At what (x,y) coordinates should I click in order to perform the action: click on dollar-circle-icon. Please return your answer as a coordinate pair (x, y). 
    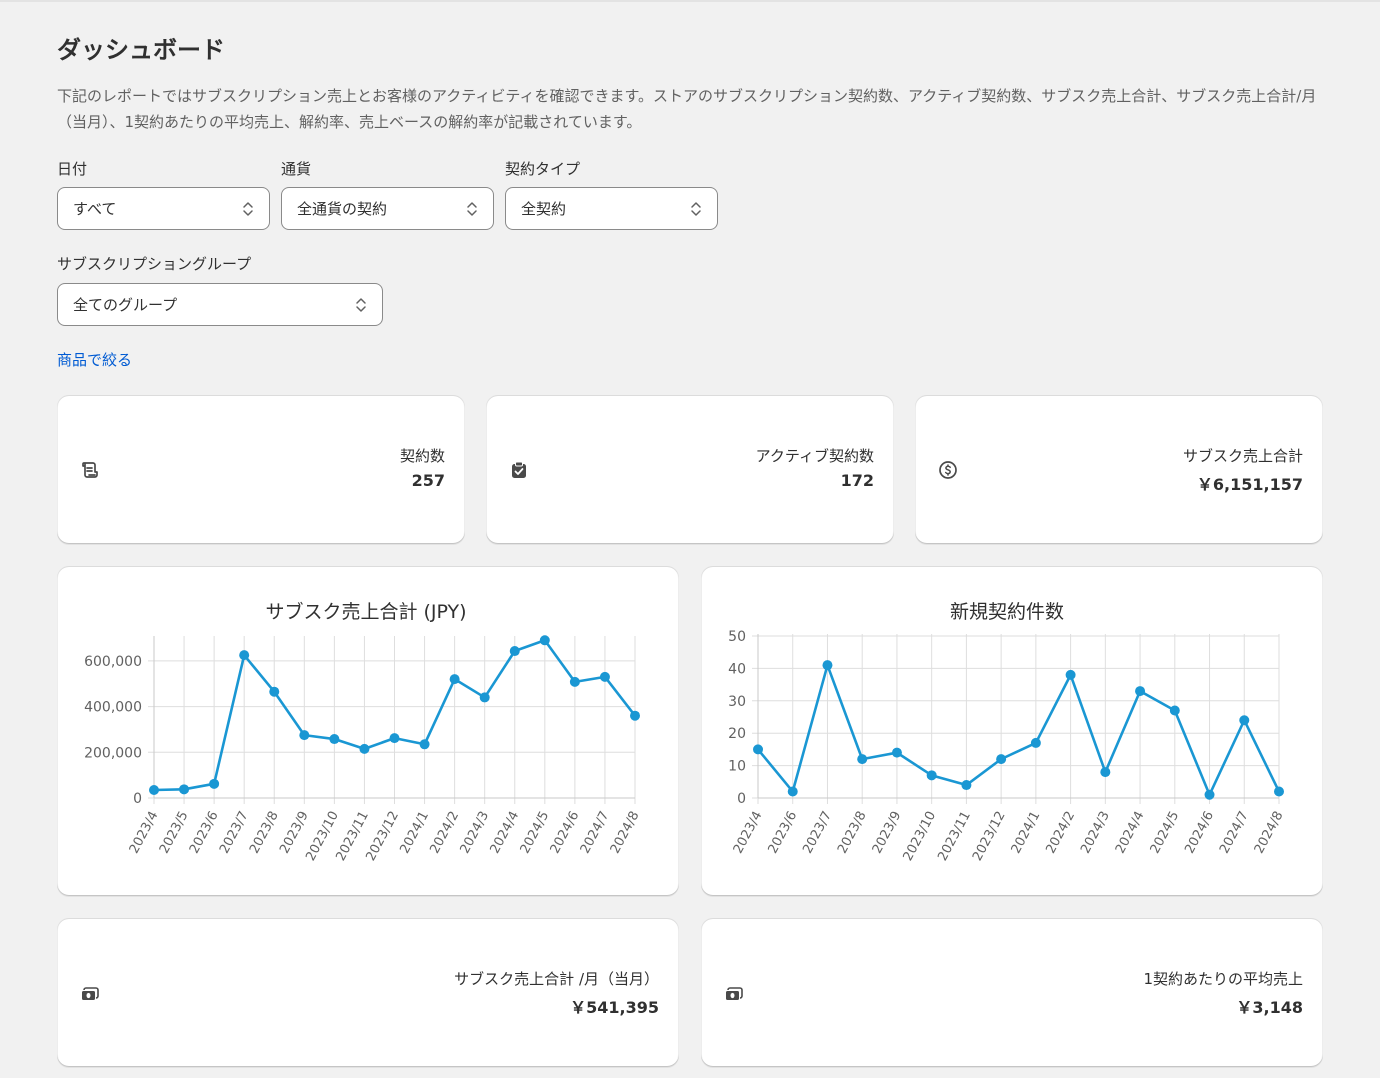
    Looking at the image, I should click on (948, 470).